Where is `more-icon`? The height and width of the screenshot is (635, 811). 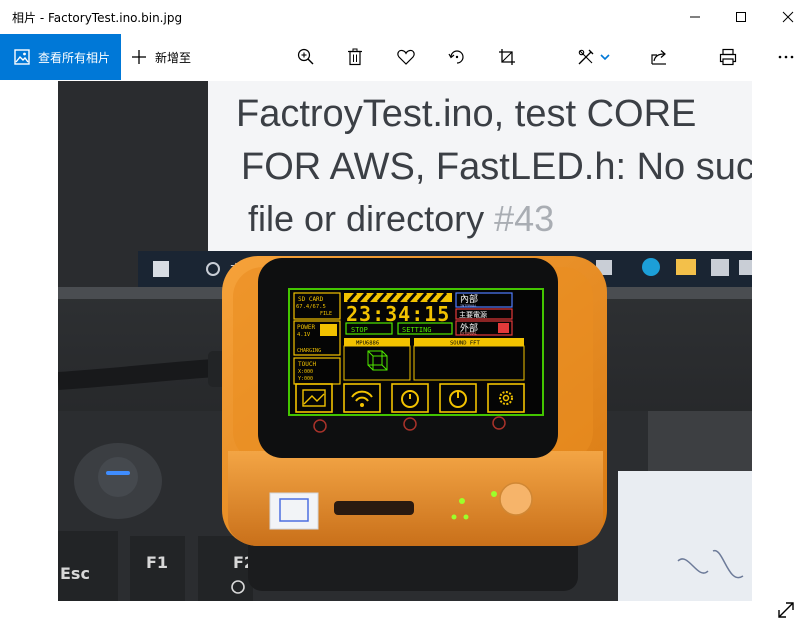 more-icon is located at coordinates (786, 57).